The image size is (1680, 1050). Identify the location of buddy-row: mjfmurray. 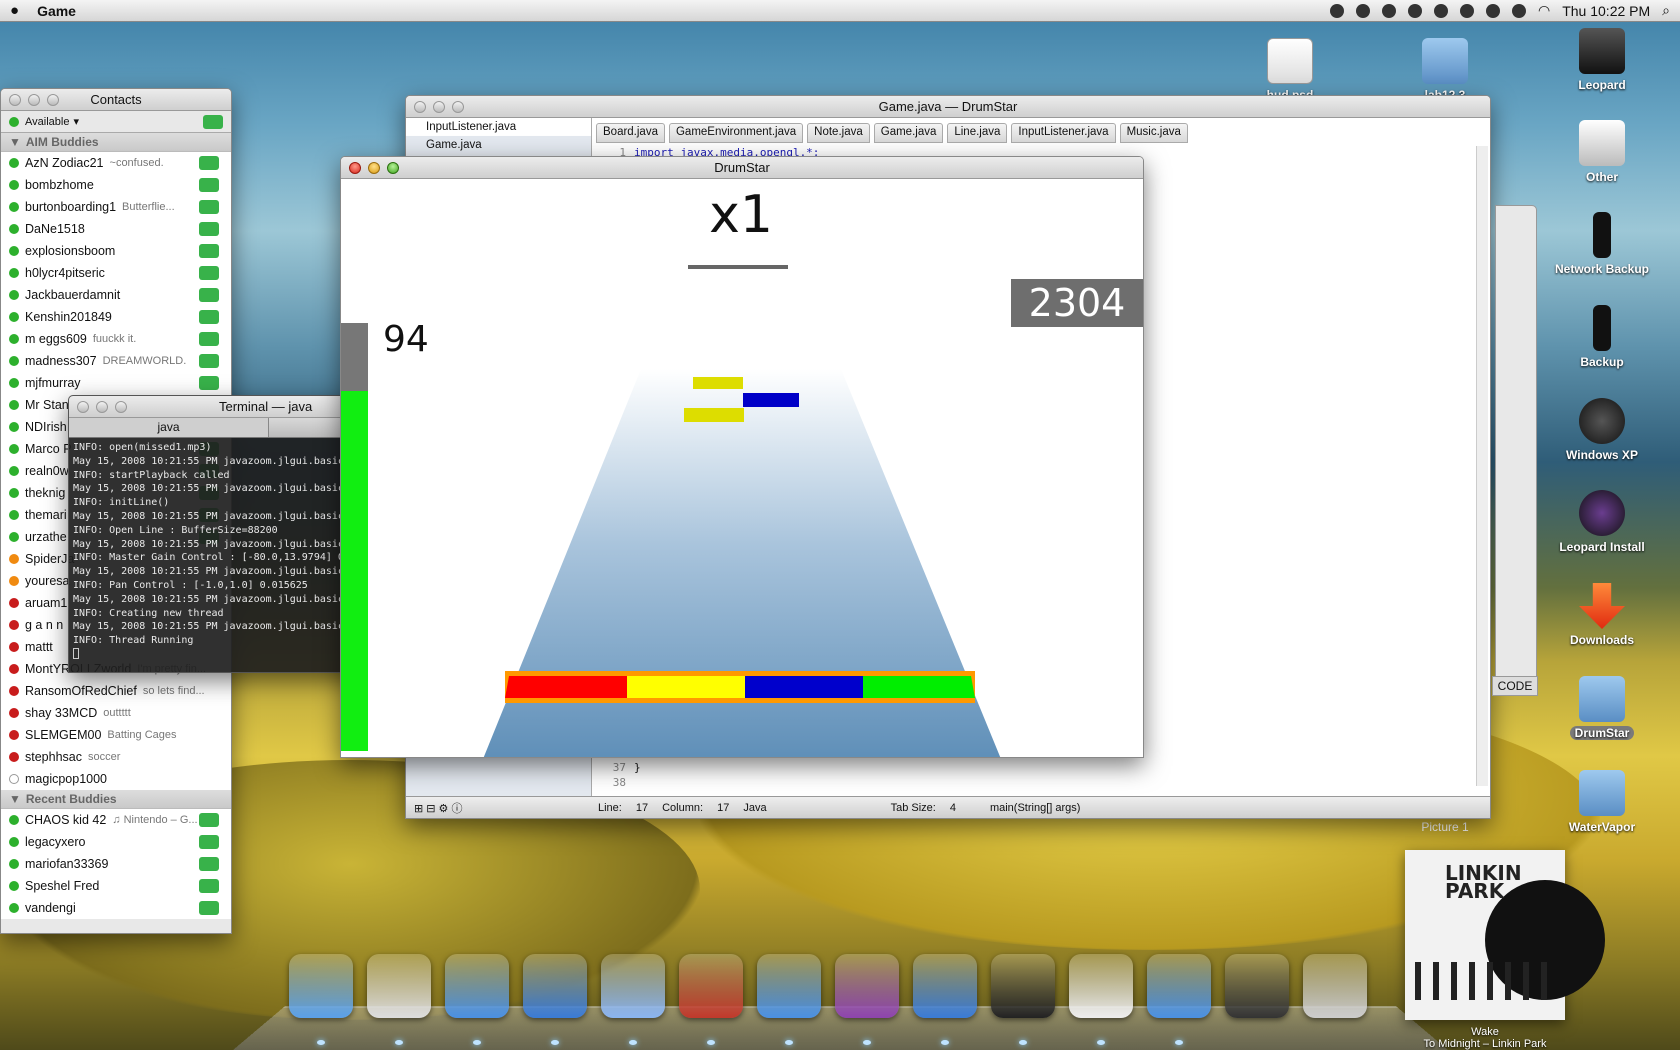
(116, 383).